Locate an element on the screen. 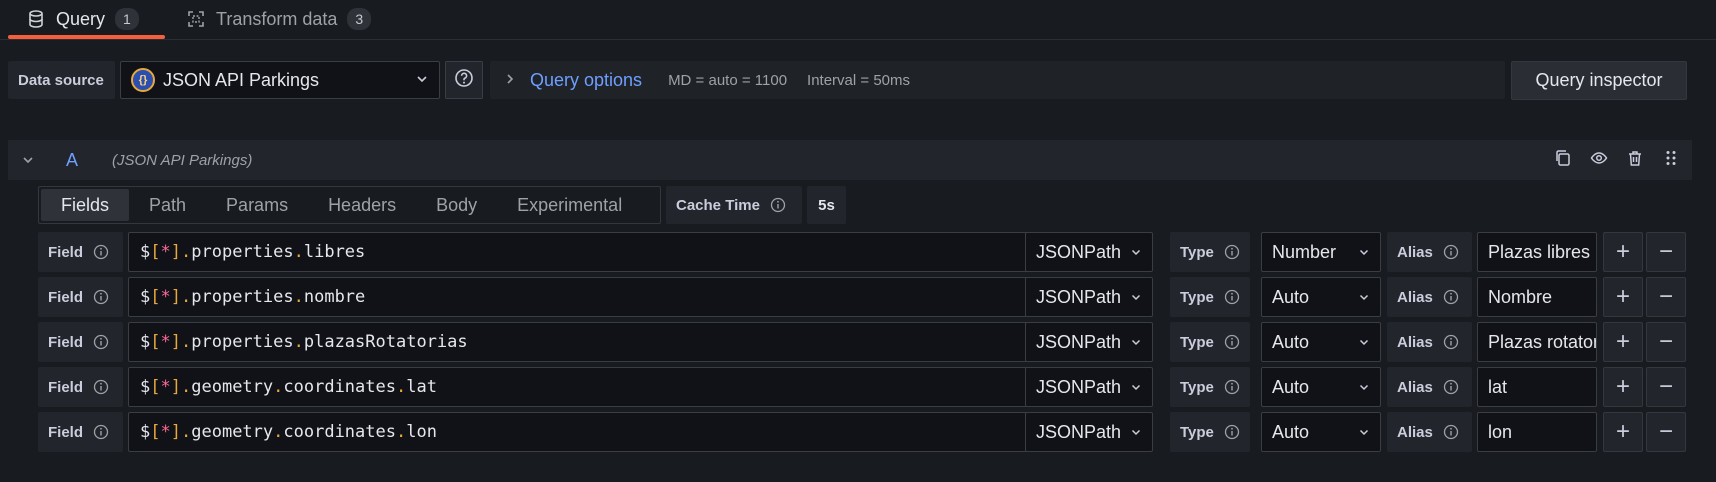 This screenshot has height=482, width=1716. path-wildcard: * is located at coordinates (165, 432).